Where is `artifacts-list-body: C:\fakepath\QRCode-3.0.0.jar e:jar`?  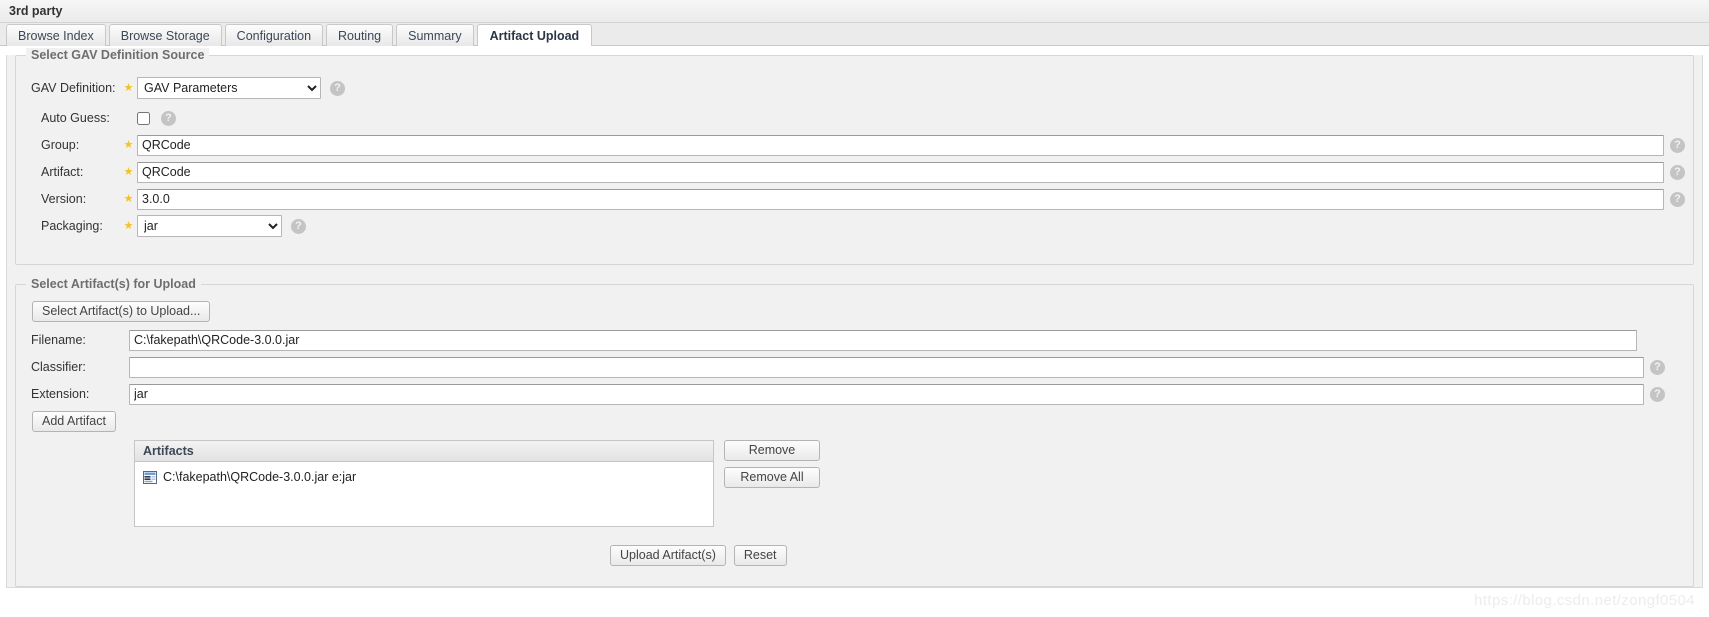
artifacts-list-body: C:\fakepath\QRCode-3.0.0.jar e:jar is located at coordinates (424, 494).